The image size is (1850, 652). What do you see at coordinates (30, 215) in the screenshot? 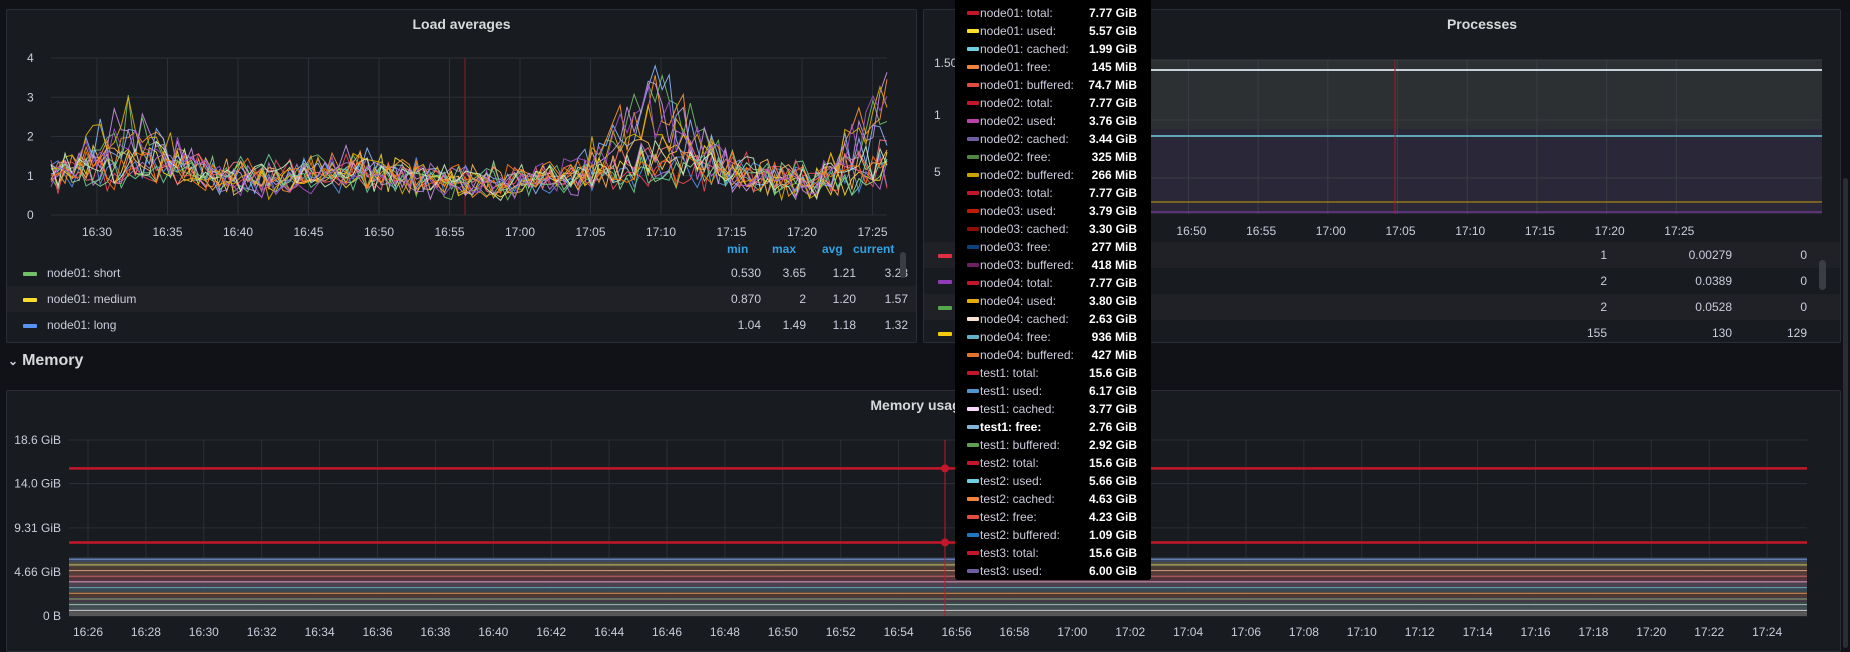
I see `y-tick-label: 0` at bounding box center [30, 215].